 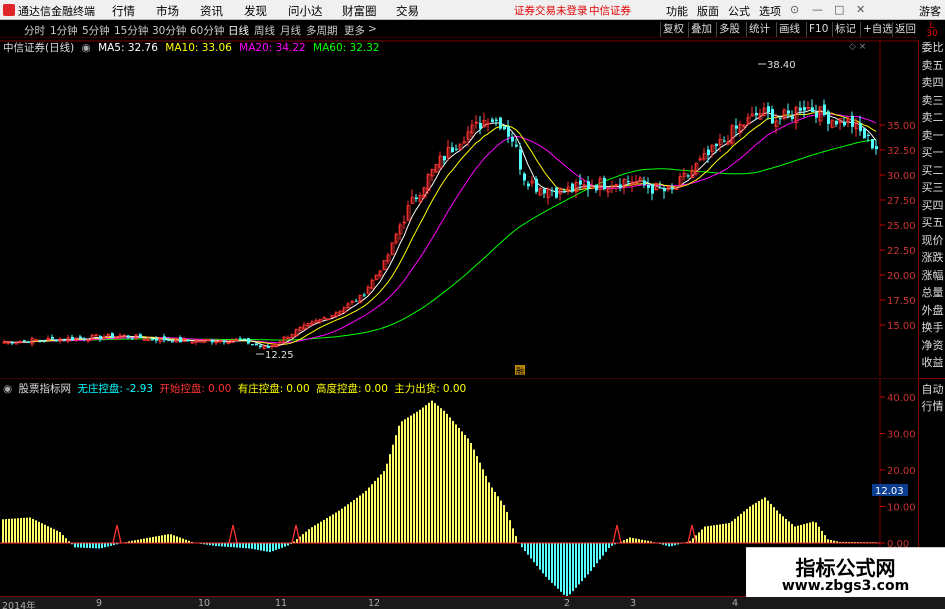 I want to click on period-more: 更多, so click(x=354, y=30).